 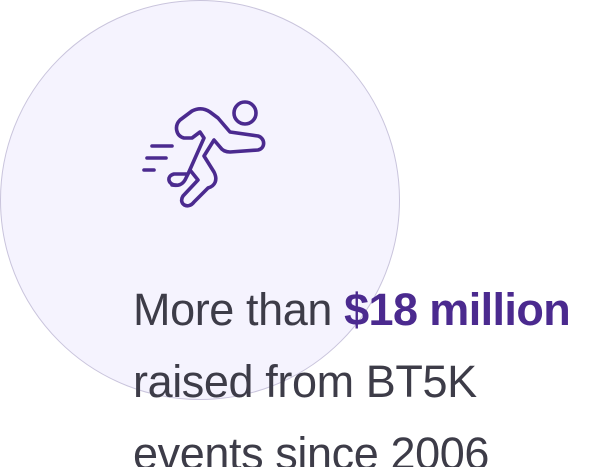 I want to click on running-person-icon, so click(x=204, y=154).